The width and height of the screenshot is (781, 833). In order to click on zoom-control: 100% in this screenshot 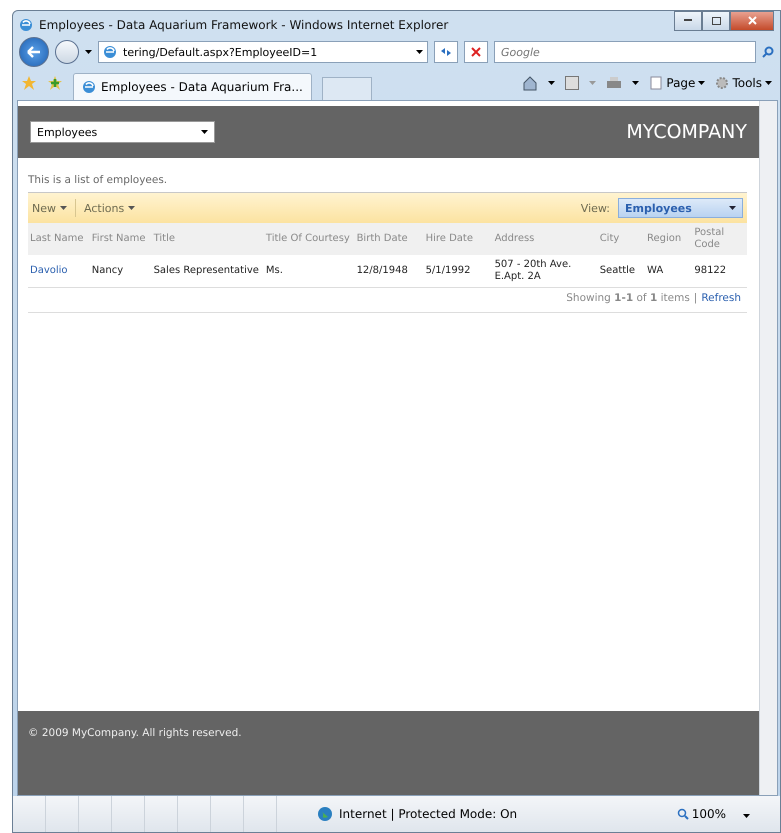, I will do `click(713, 814)`.